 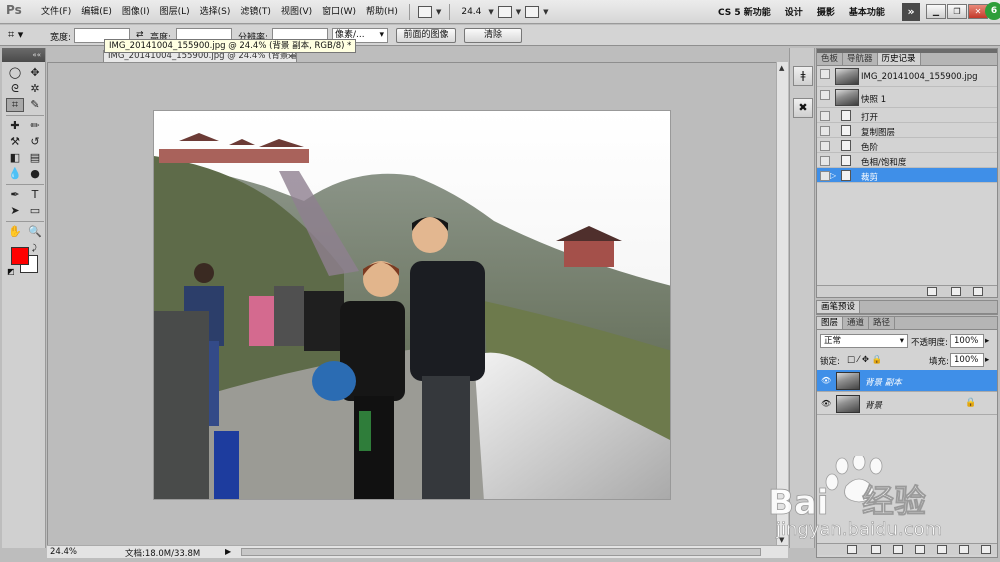 I want to click on eyedropper-tool-icon: ✎, so click(x=35, y=105).